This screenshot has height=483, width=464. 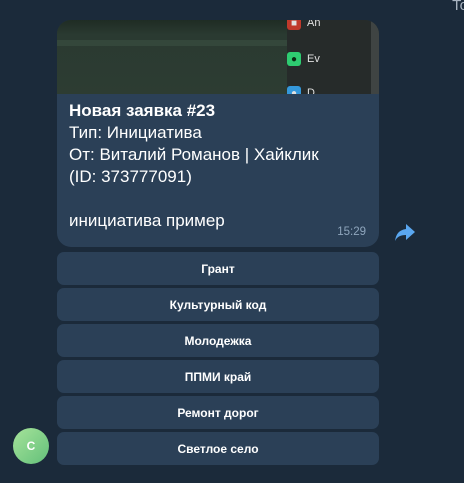 What do you see at coordinates (218, 268) in the screenshot?
I see `button-grant: Грант` at bounding box center [218, 268].